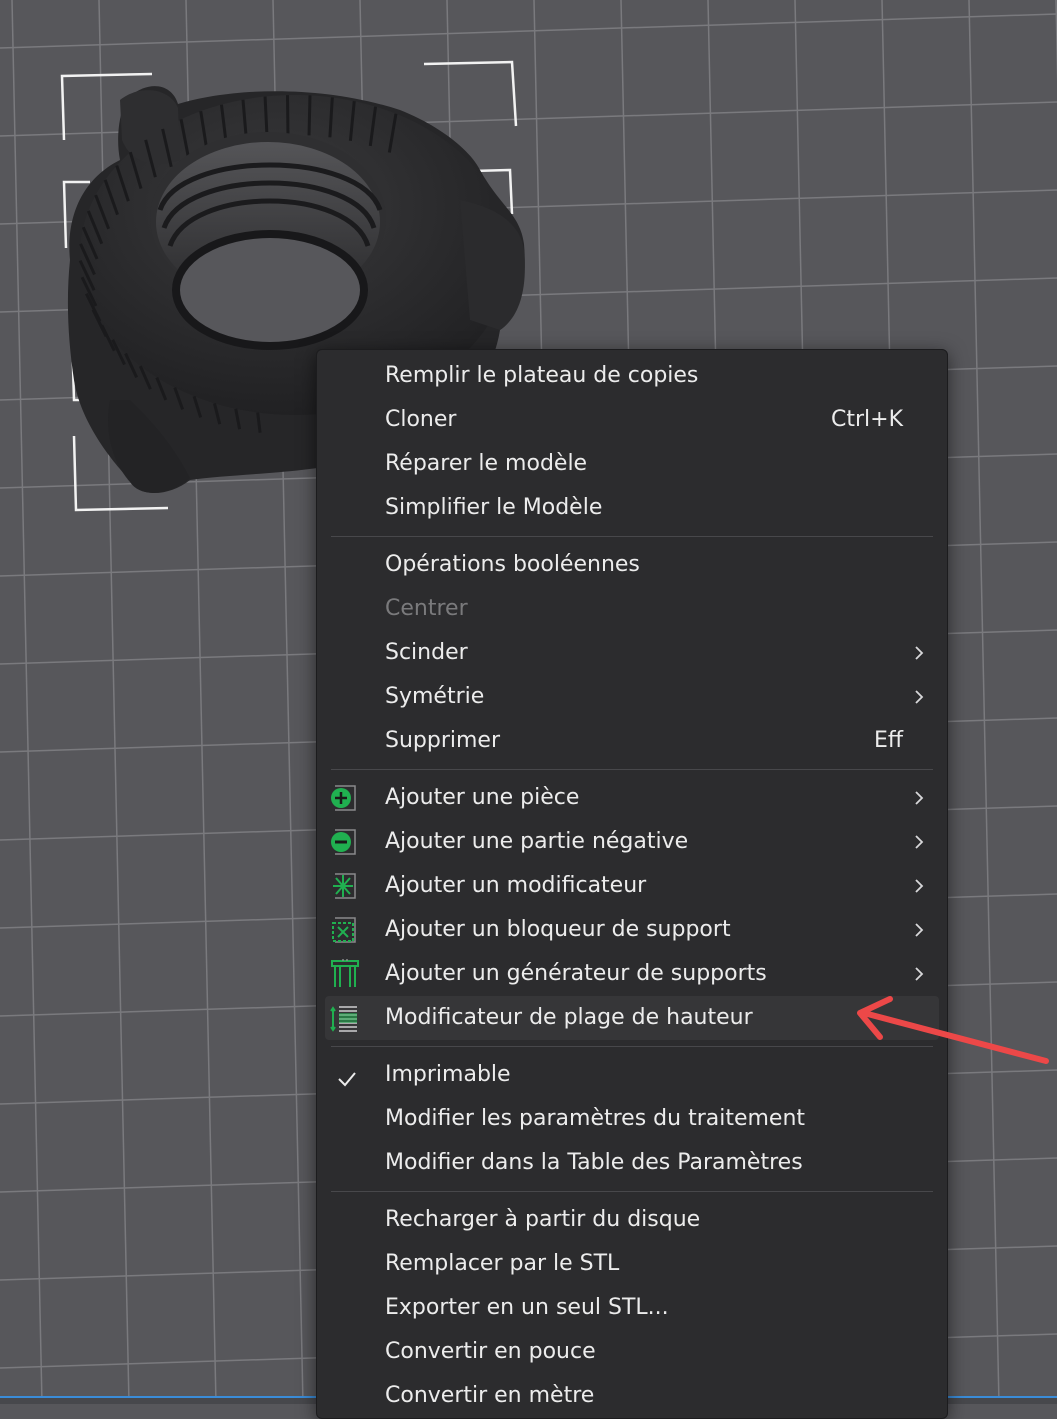  Describe the element at coordinates (515, 886) in the screenshot. I see `menu-item-label: Ajouter un modificateur` at that location.